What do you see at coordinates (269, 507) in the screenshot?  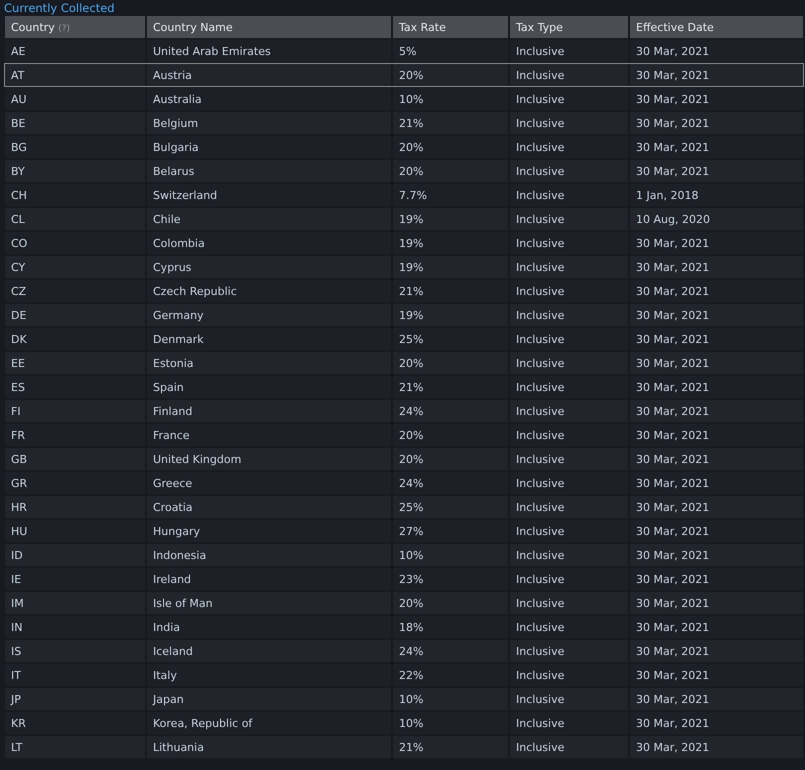 I see `table-cell: Croatia` at bounding box center [269, 507].